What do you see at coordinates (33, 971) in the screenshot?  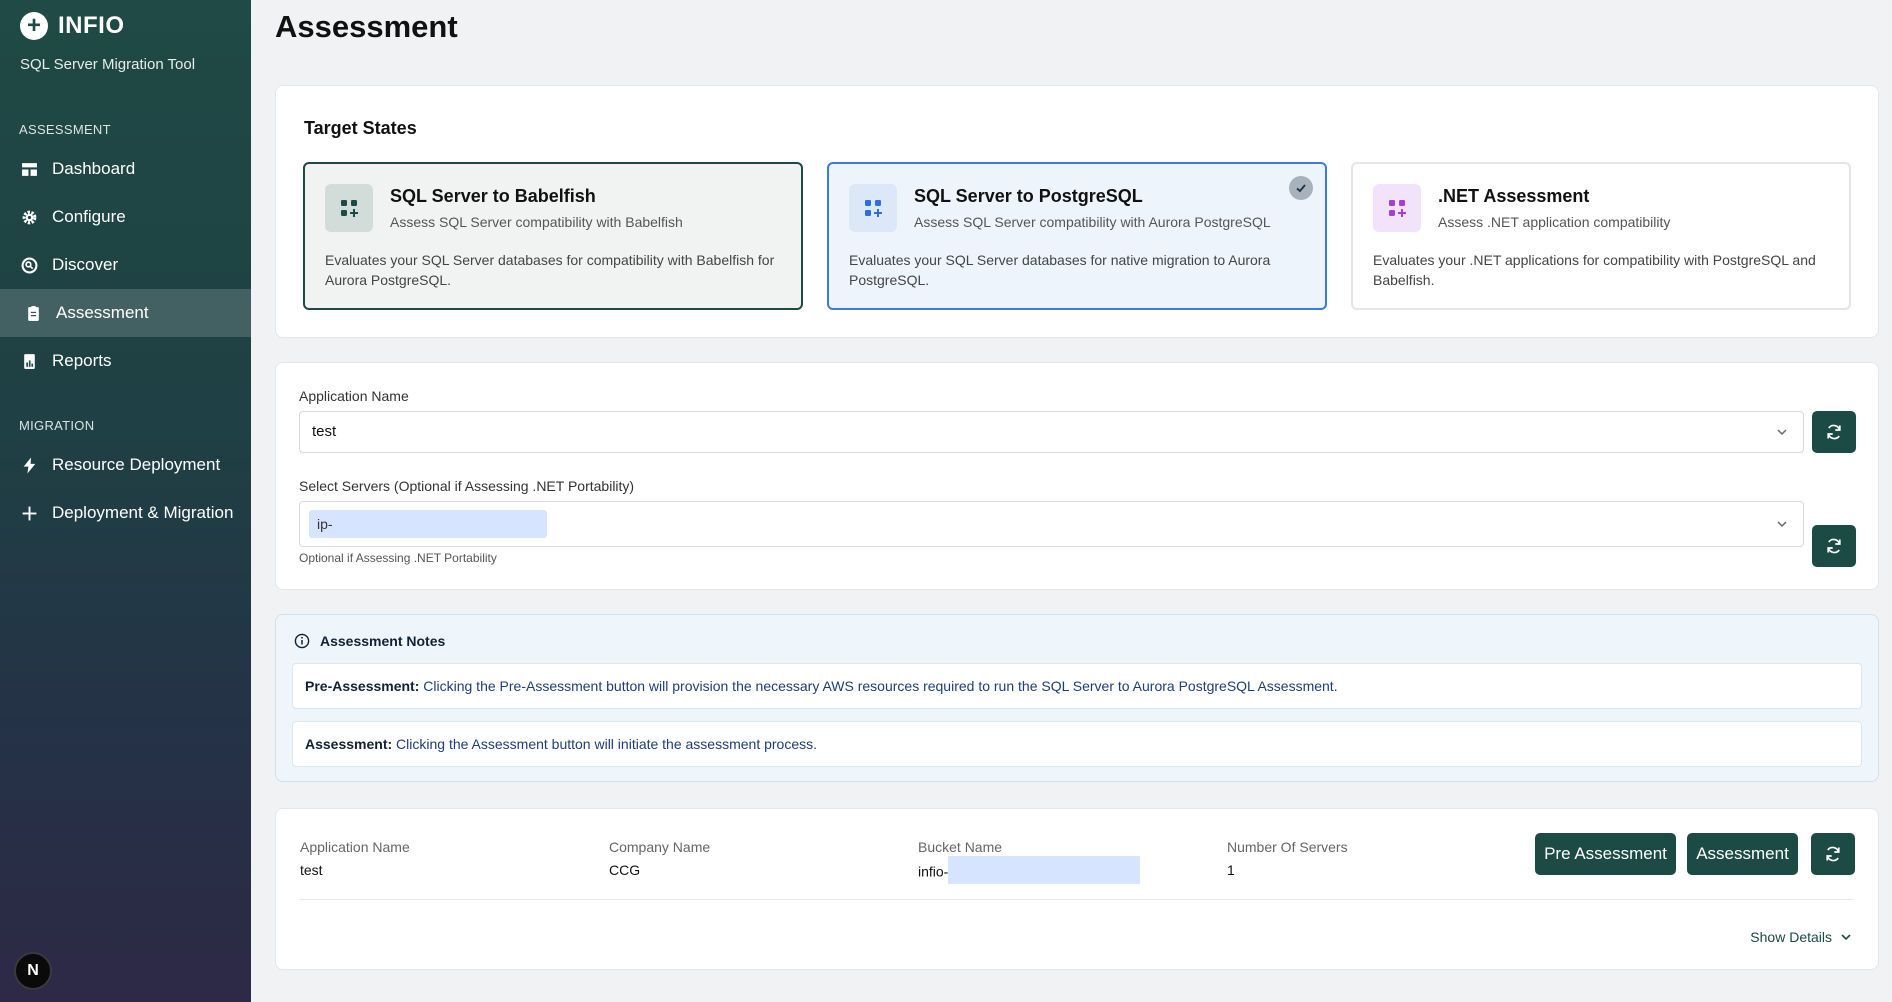 I see `n-badge: N` at bounding box center [33, 971].